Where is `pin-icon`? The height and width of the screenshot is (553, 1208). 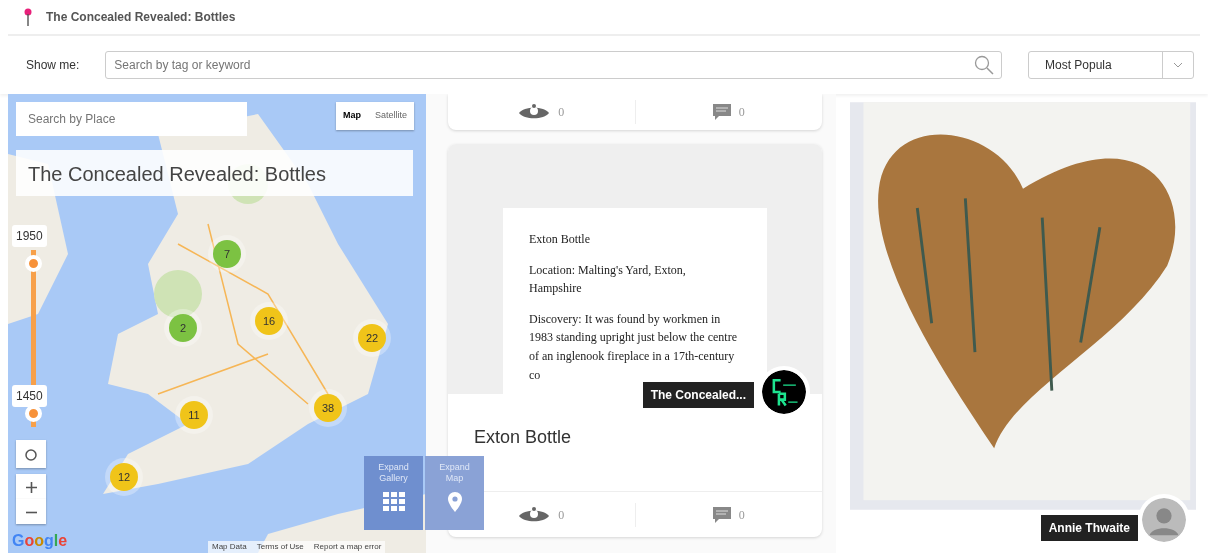 pin-icon is located at coordinates (28, 17).